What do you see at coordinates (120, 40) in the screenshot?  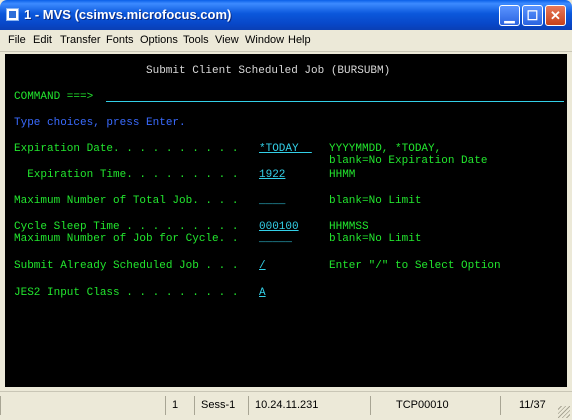 I see `menu-fonts: Fonts` at bounding box center [120, 40].